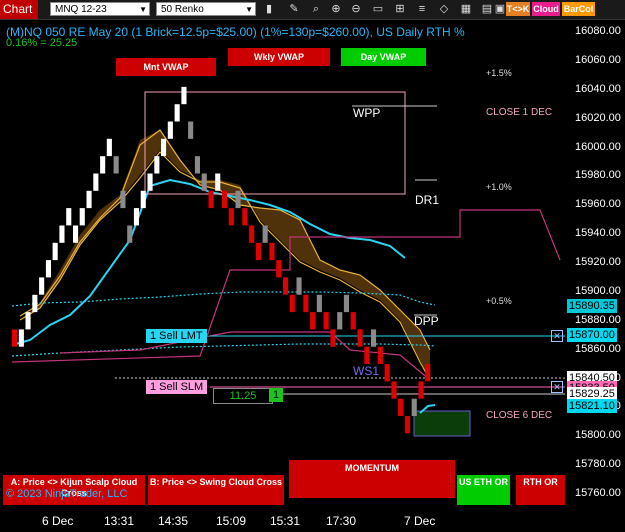 The width and height of the screenshot is (625, 532). Describe the element at coordinates (427, 200) in the screenshot. I see `dr1-label: DR1` at that location.